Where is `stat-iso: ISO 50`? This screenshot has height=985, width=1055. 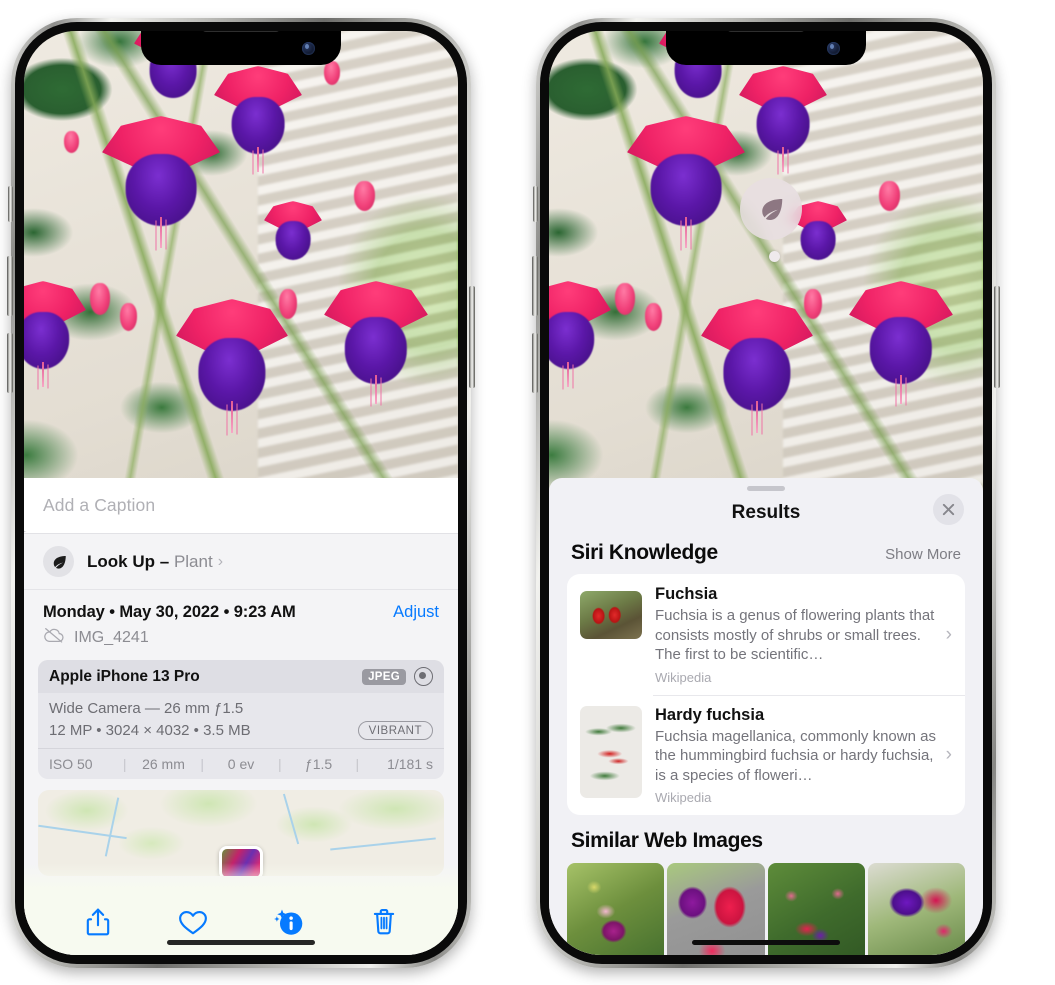
stat-iso: ISO 50 is located at coordinates (71, 764).